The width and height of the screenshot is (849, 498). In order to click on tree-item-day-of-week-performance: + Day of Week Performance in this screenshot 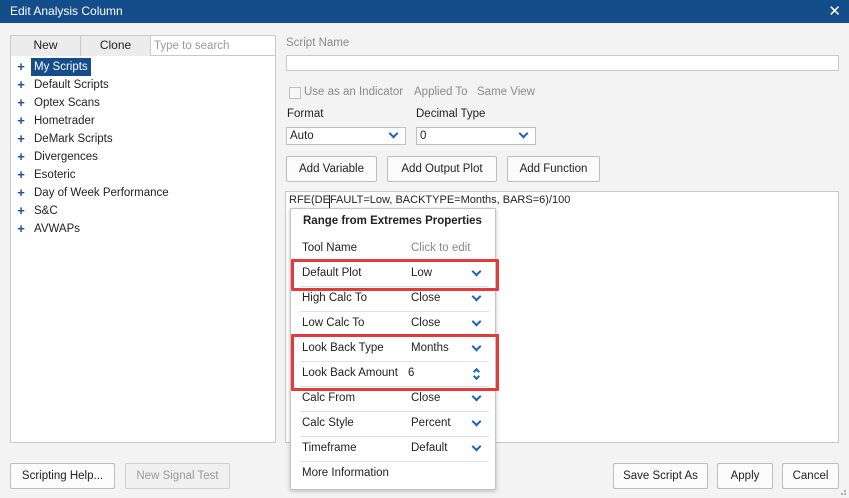, I will do `click(143, 193)`.